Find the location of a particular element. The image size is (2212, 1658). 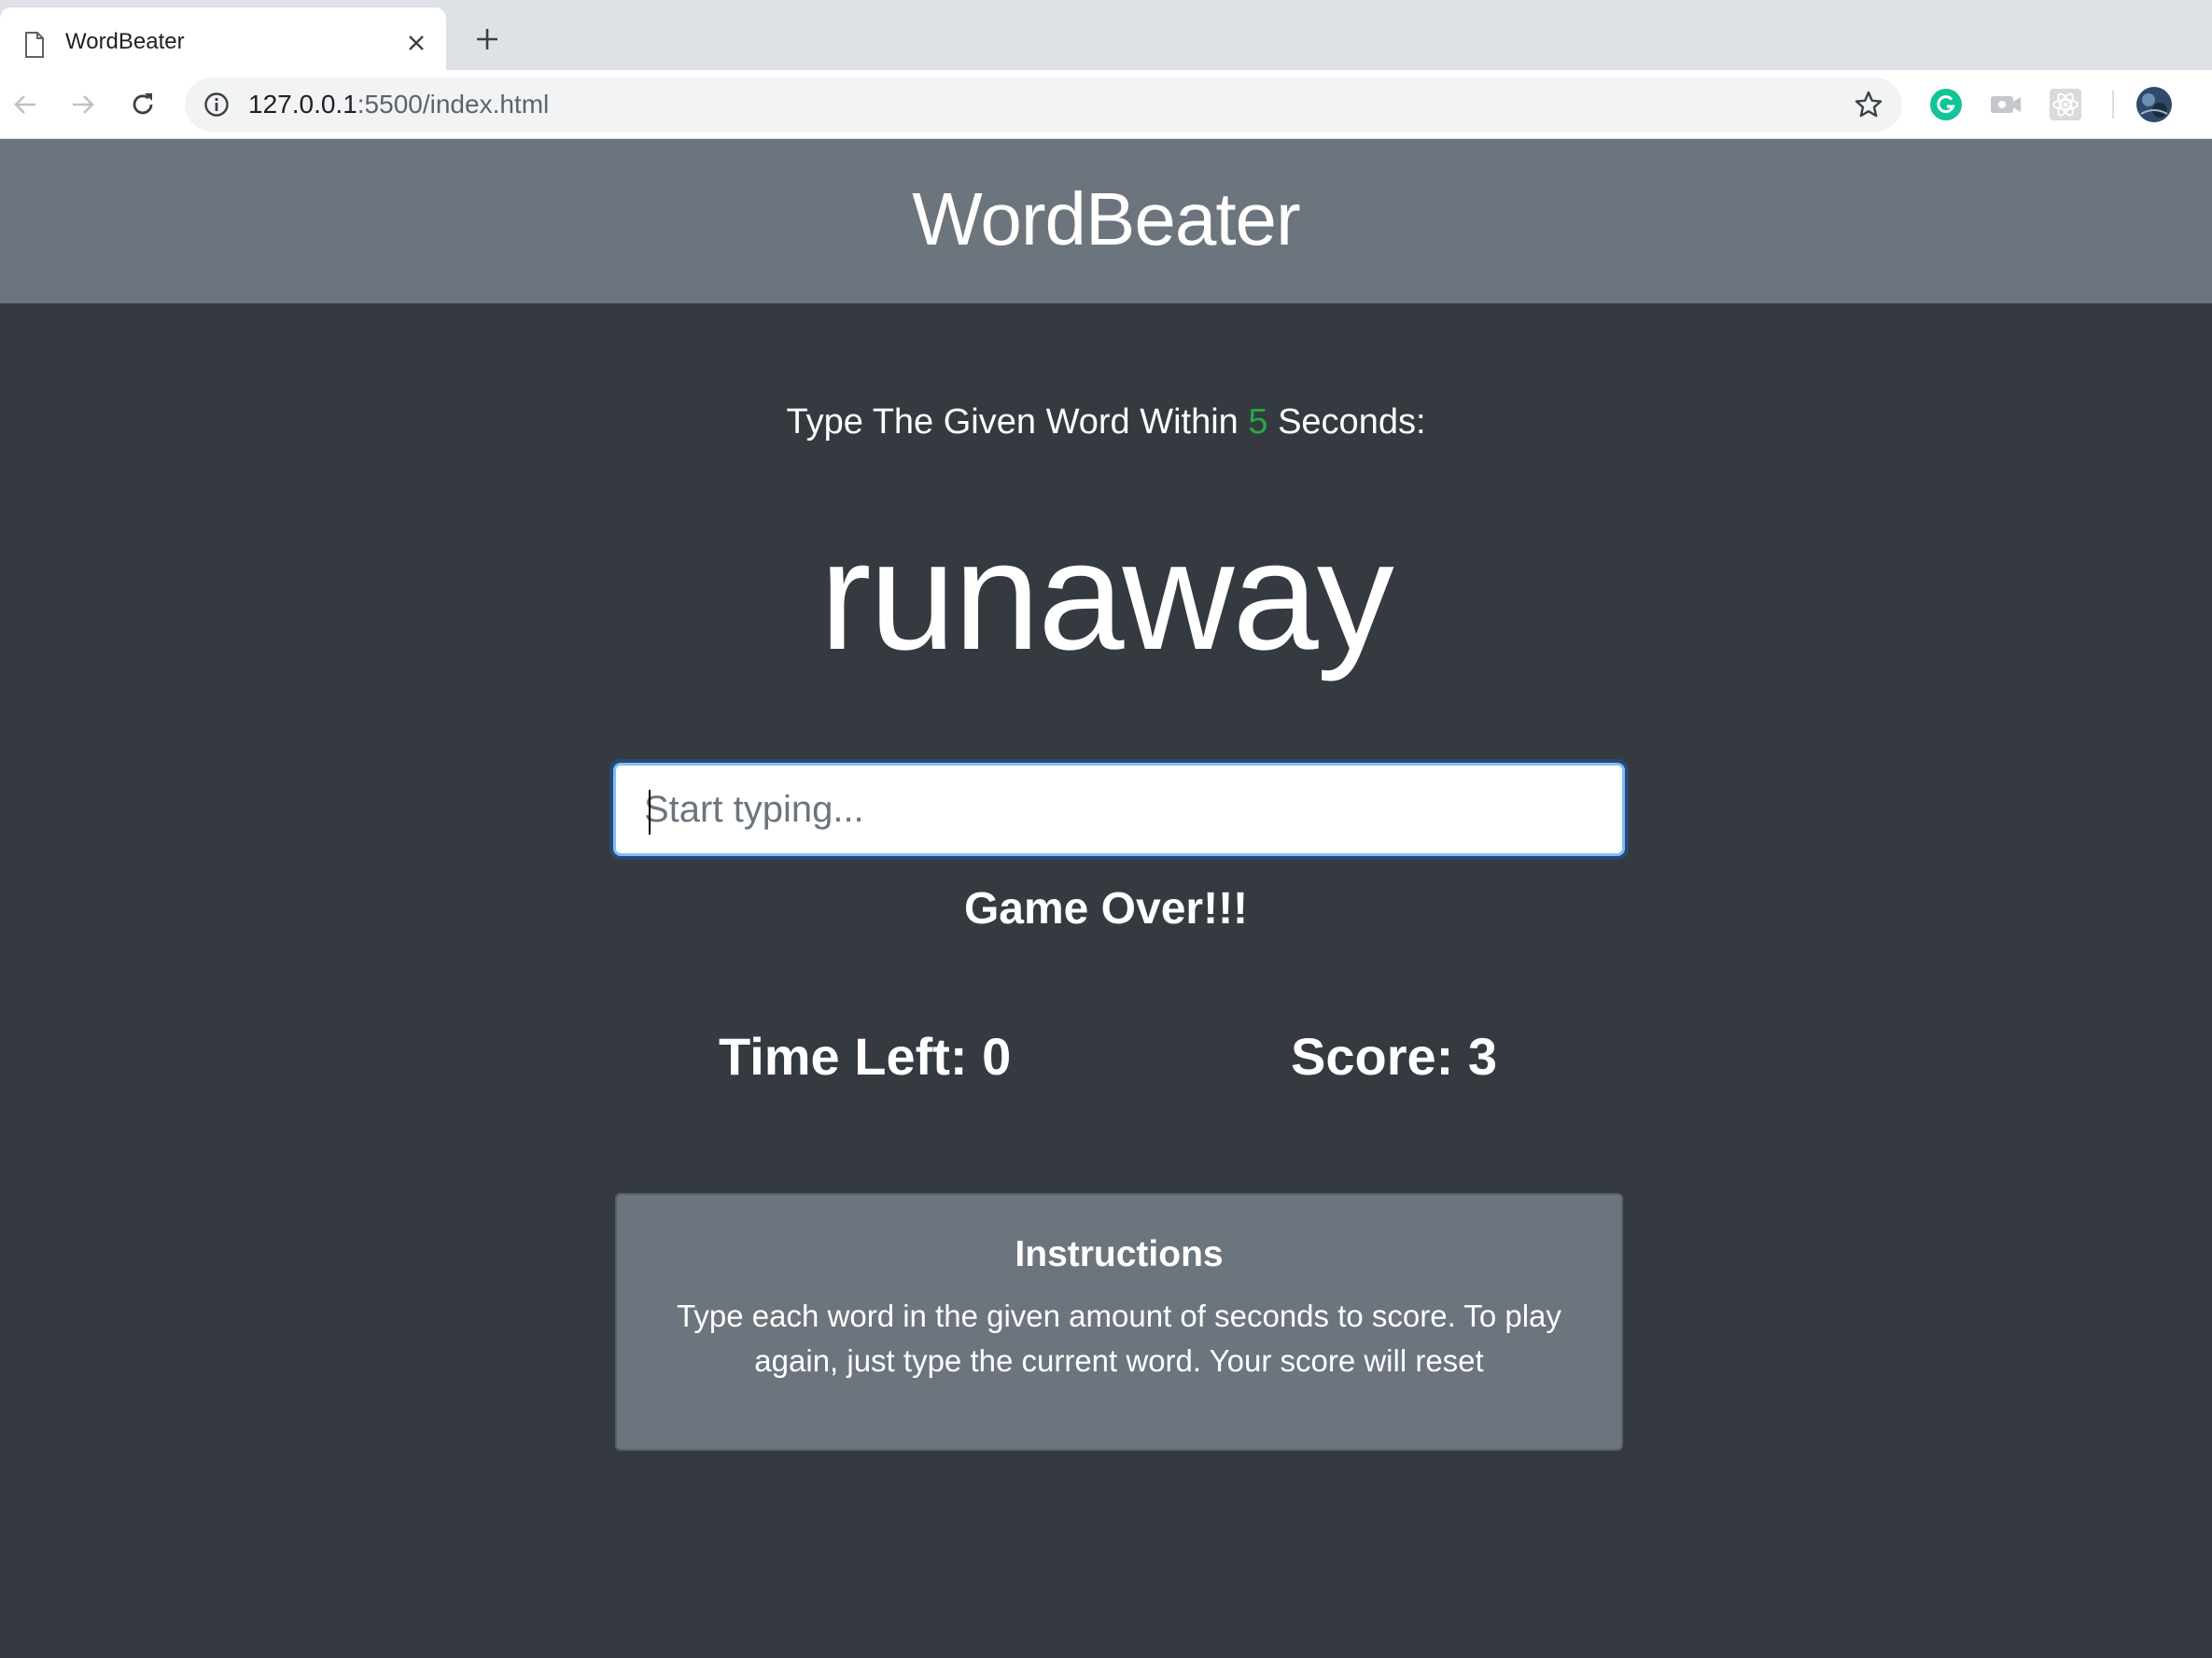

instructions-title: Instructions is located at coordinates (1119, 1254).